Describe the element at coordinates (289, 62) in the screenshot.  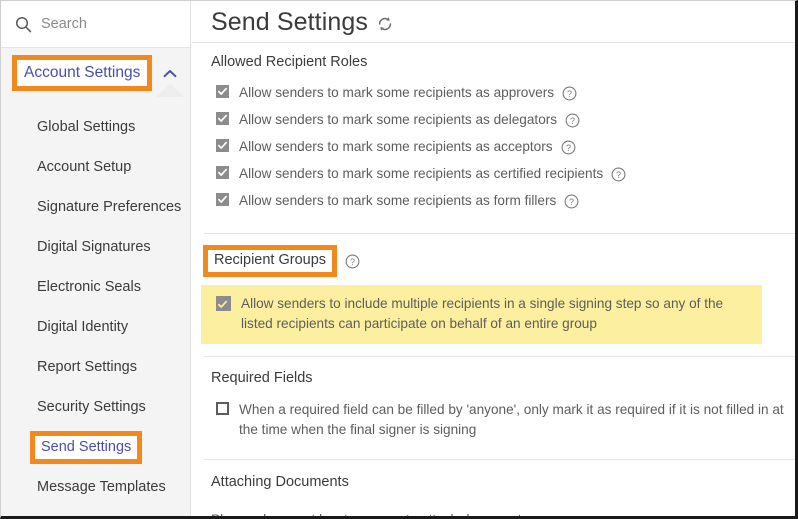
I see `section-heading: Allowed Recipient Roles` at that location.